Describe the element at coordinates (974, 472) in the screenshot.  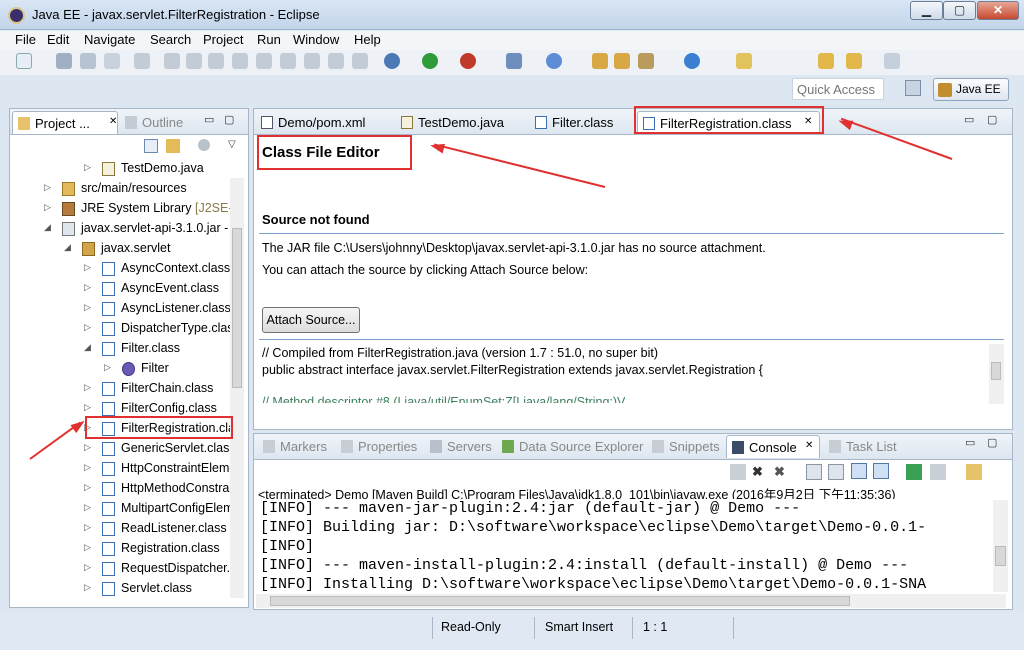
I see `open-console-icon` at that location.